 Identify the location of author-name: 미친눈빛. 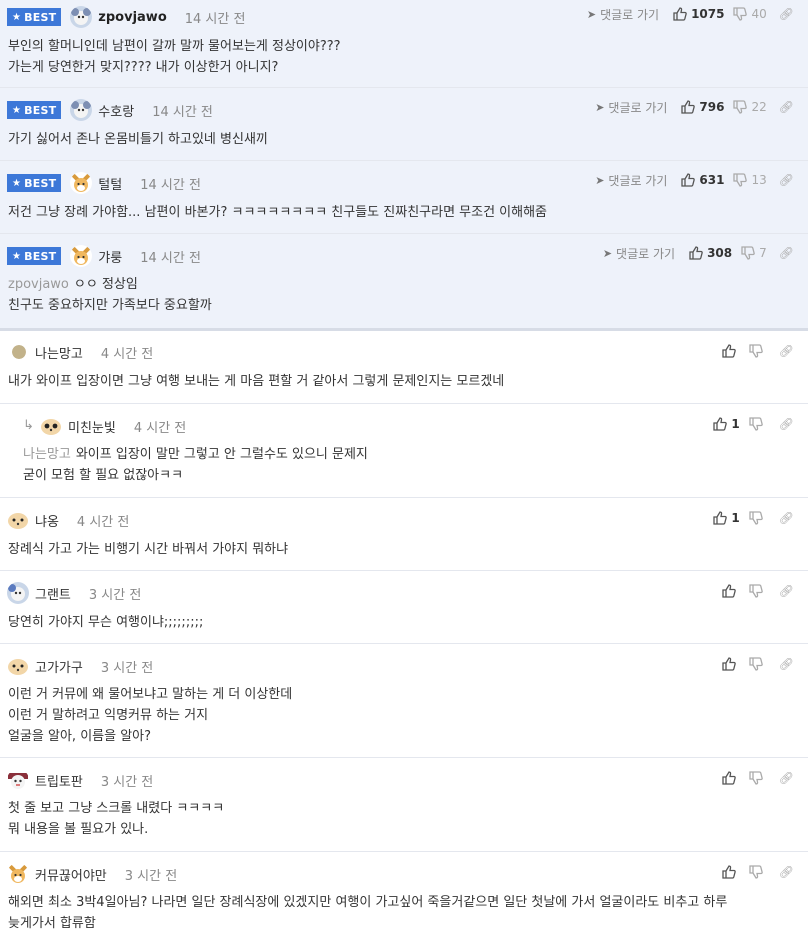
(92, 426).